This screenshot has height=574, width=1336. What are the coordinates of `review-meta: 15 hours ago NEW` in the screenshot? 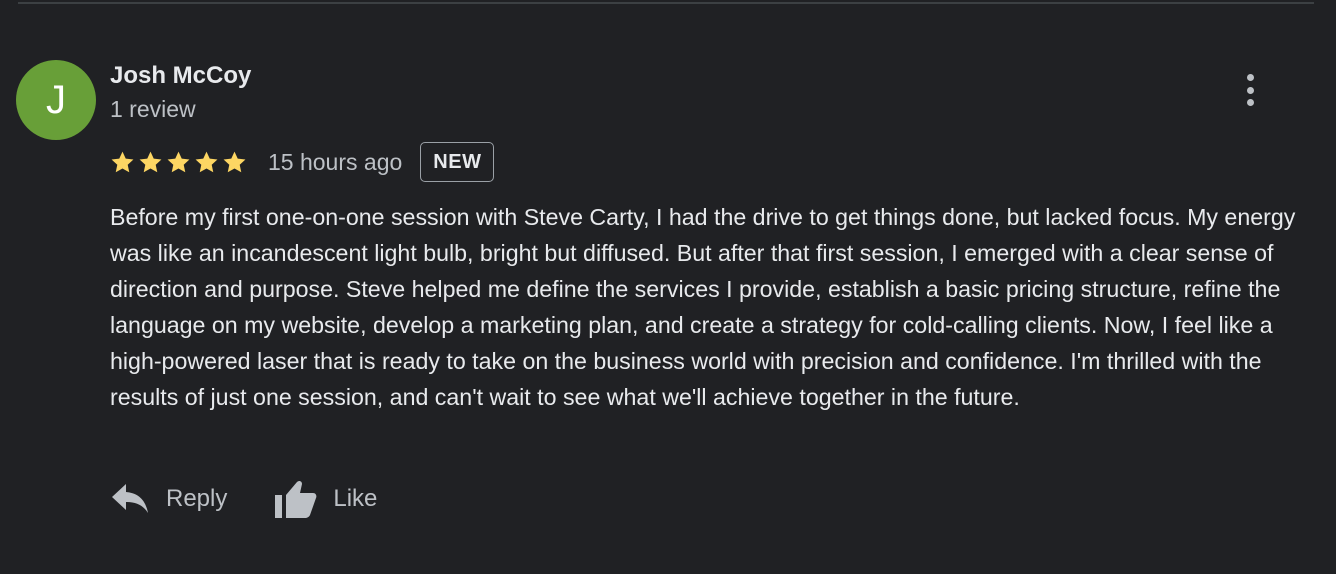 It's located at (302, 162).